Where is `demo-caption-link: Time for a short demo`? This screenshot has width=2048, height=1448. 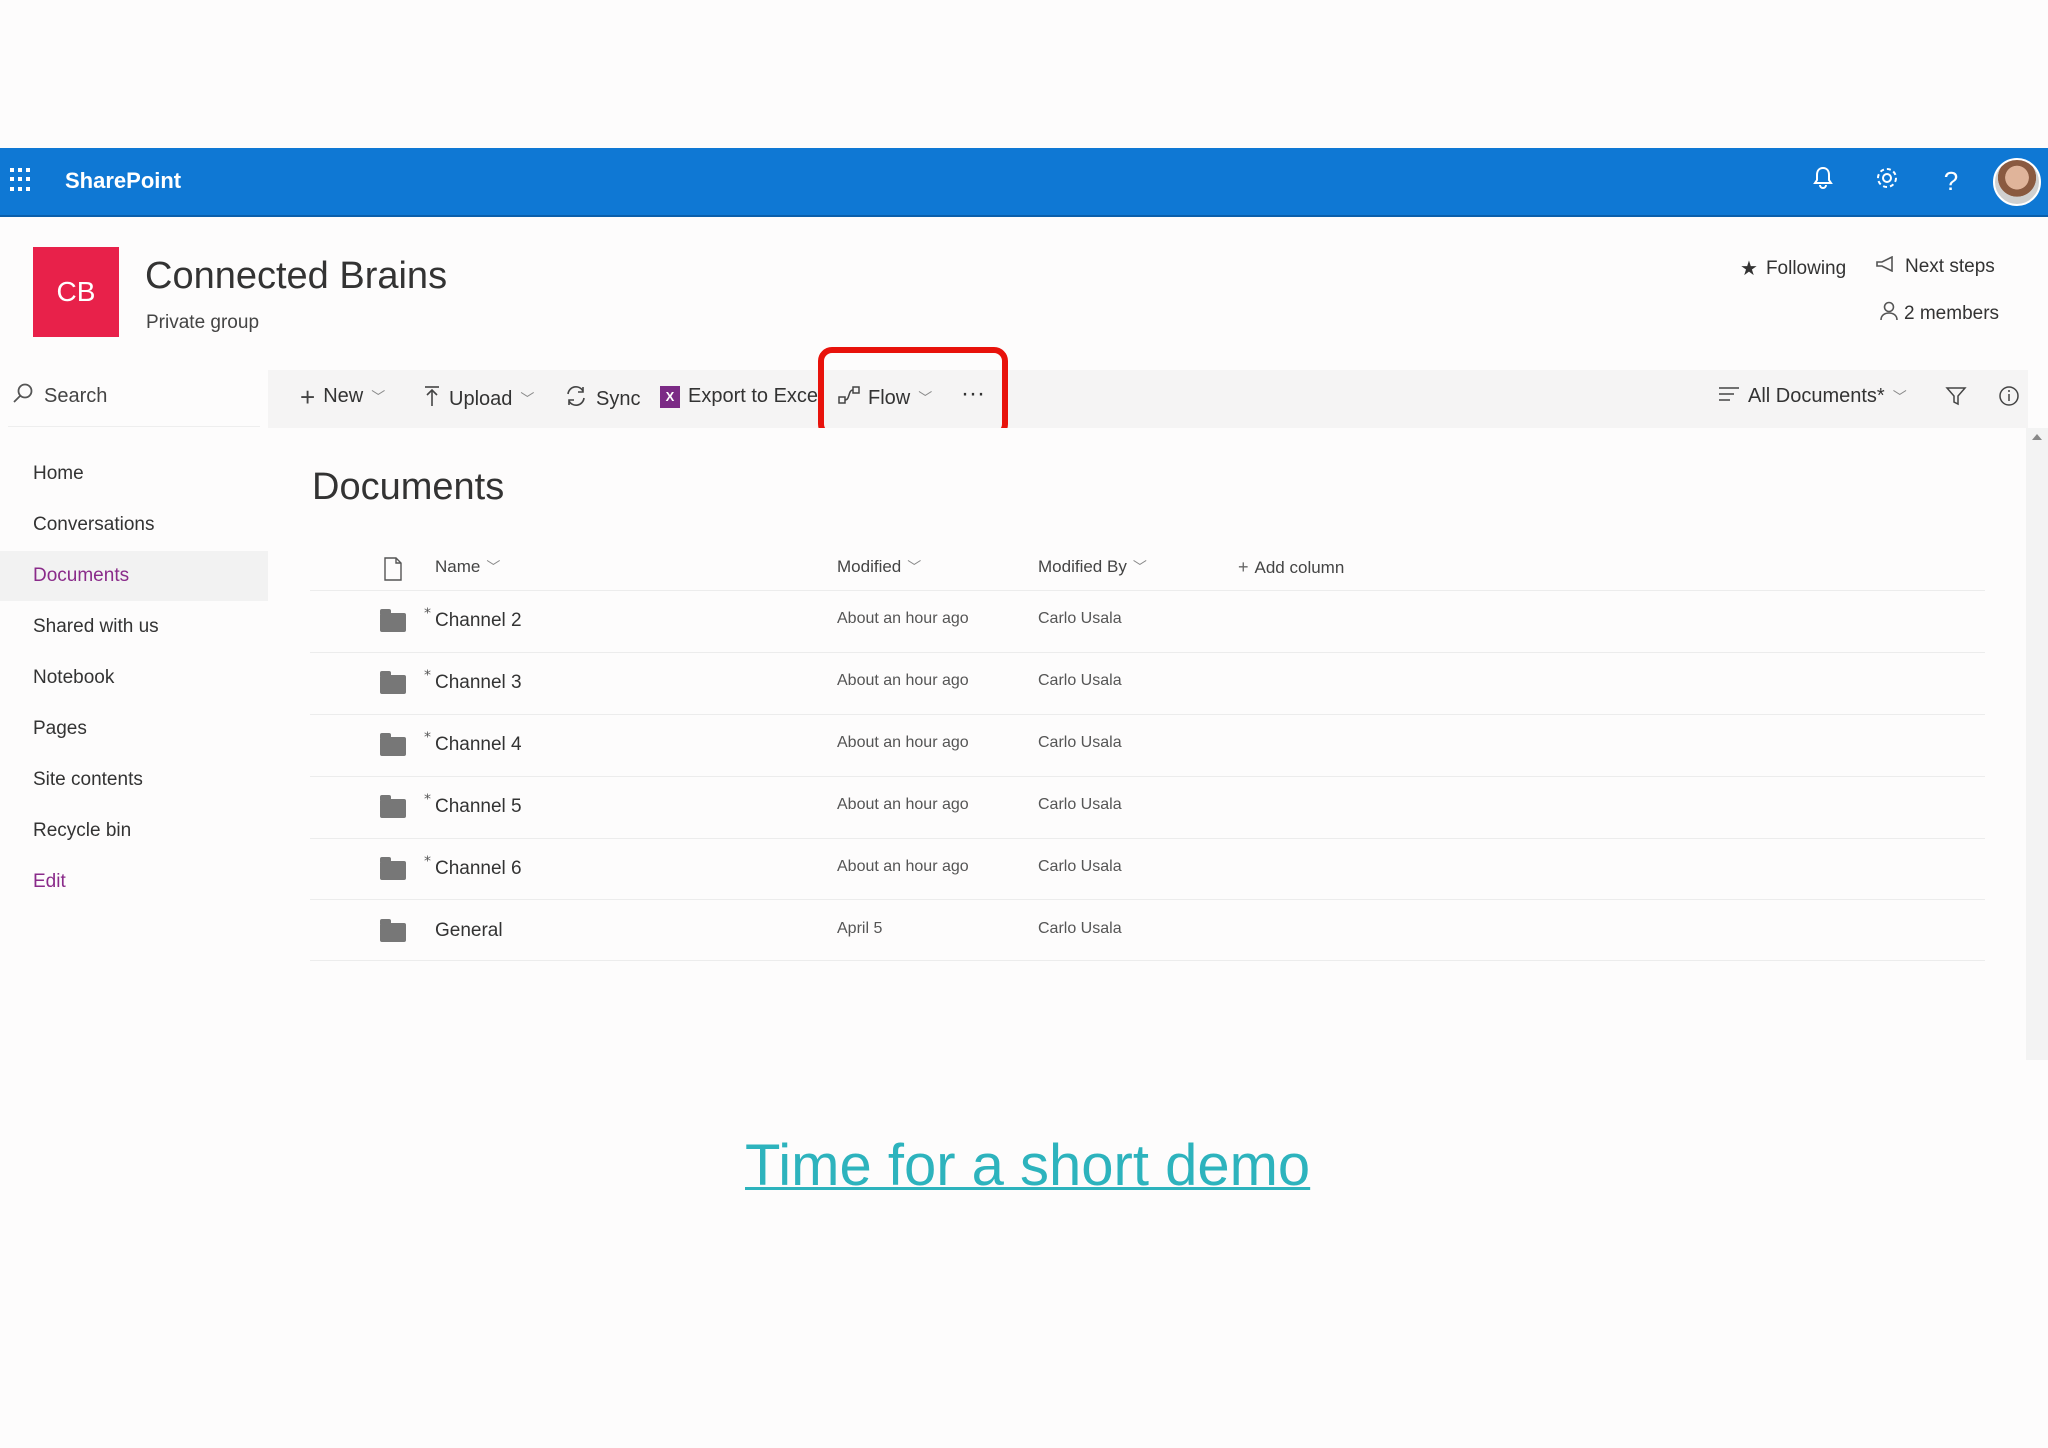
demo-caption-link: Time for a short demo is located at coordinates (1027, 1165).